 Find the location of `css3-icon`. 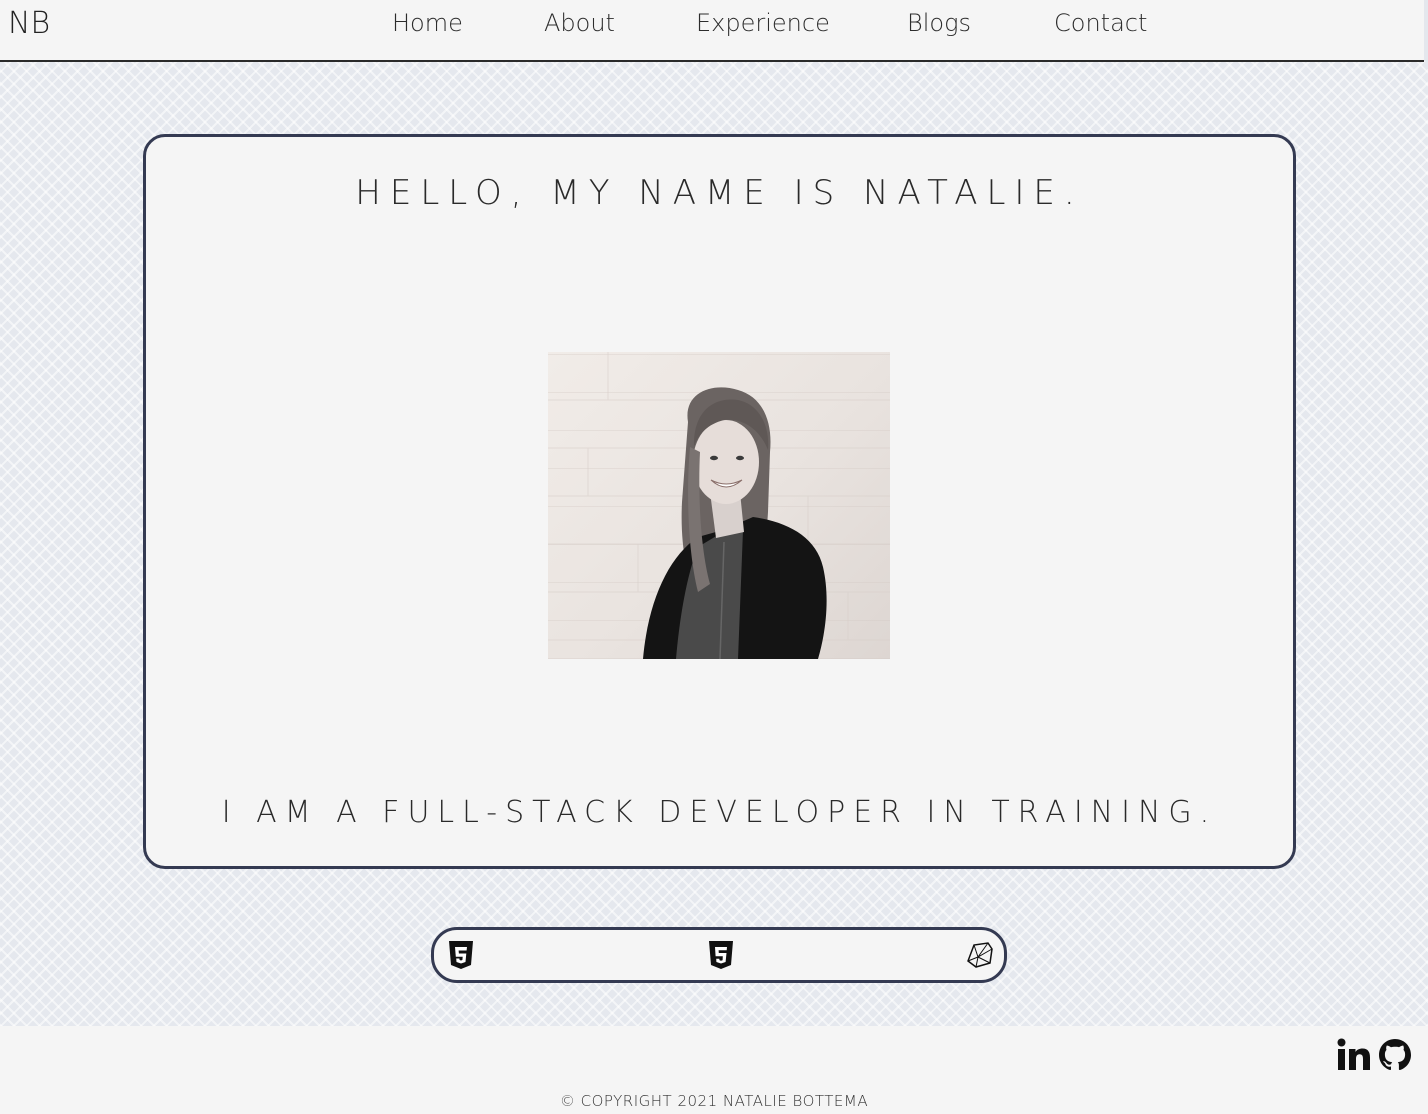

css3-icon is located at coordinates (721, 955).